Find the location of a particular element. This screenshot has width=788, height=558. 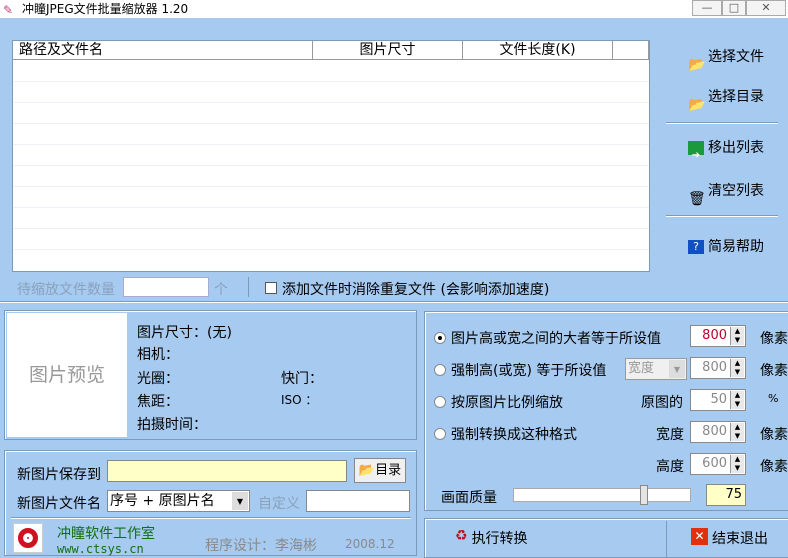

select-files-button: 📂 选择文件 is located at coordinates (726, 57).